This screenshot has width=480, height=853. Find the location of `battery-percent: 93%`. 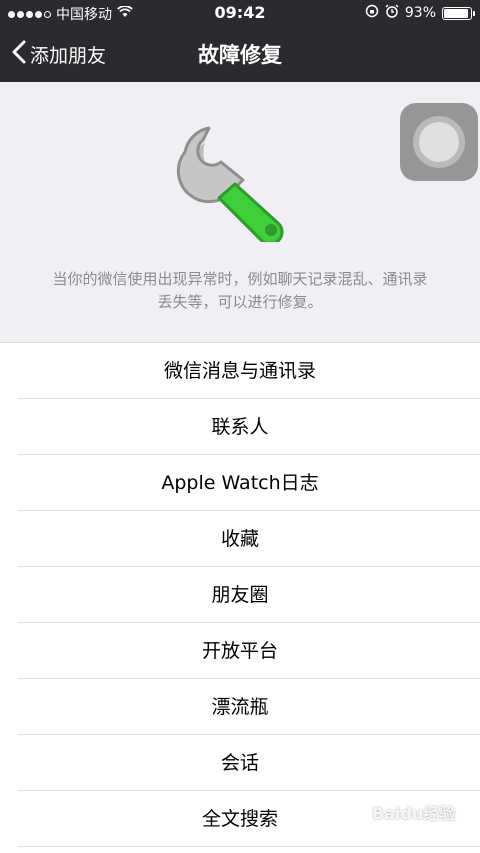

battery-percent: 93% is located at coordinates (420, 13).